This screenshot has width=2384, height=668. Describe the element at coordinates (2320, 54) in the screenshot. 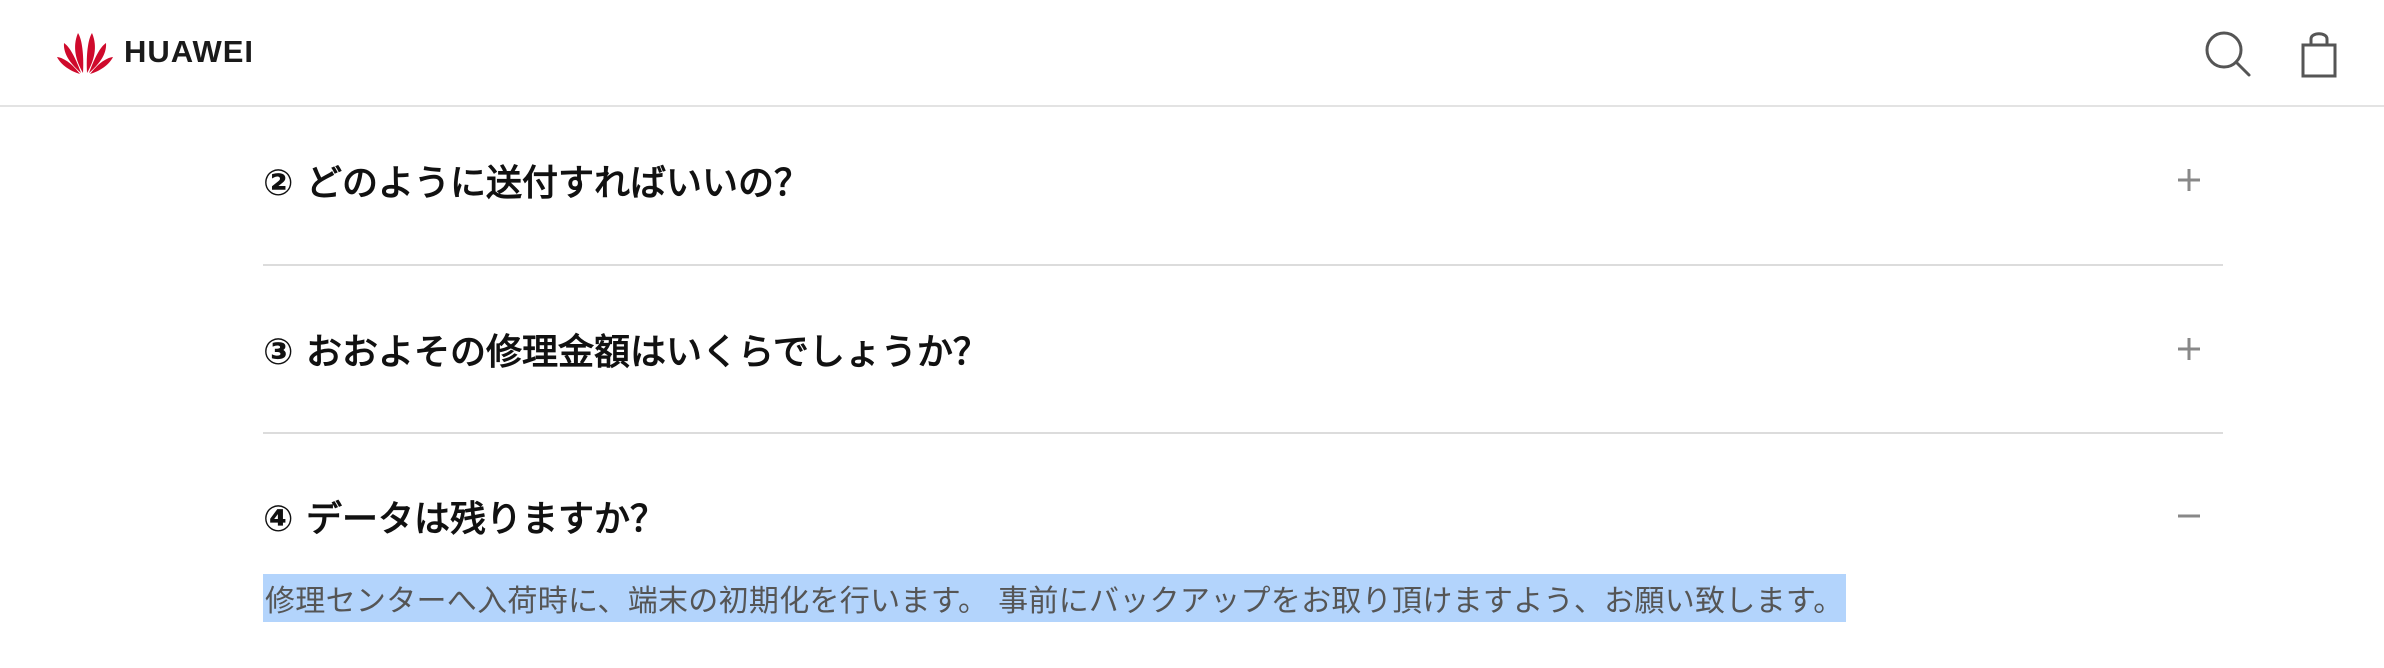

I see `shopping-bag-icon` at that location.